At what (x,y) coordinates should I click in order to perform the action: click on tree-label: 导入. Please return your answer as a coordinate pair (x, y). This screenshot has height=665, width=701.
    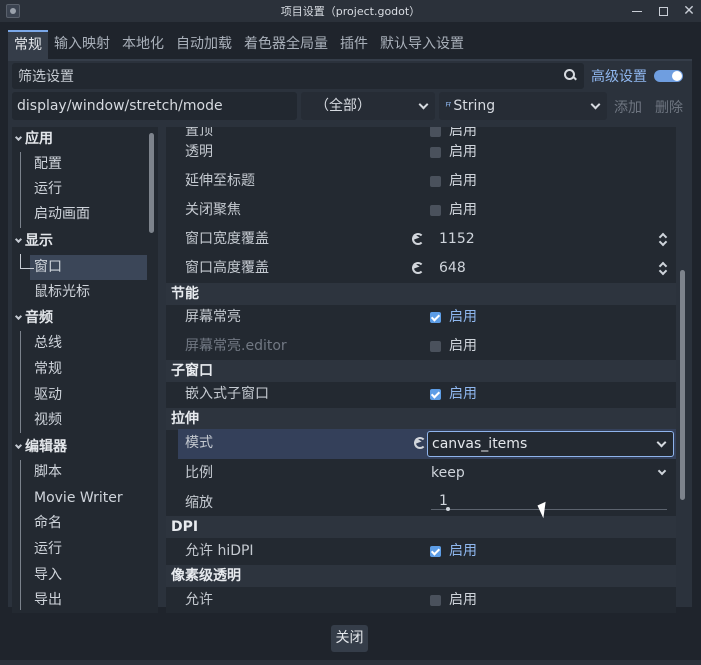
    Looking at the image, I should click on (48, 575).